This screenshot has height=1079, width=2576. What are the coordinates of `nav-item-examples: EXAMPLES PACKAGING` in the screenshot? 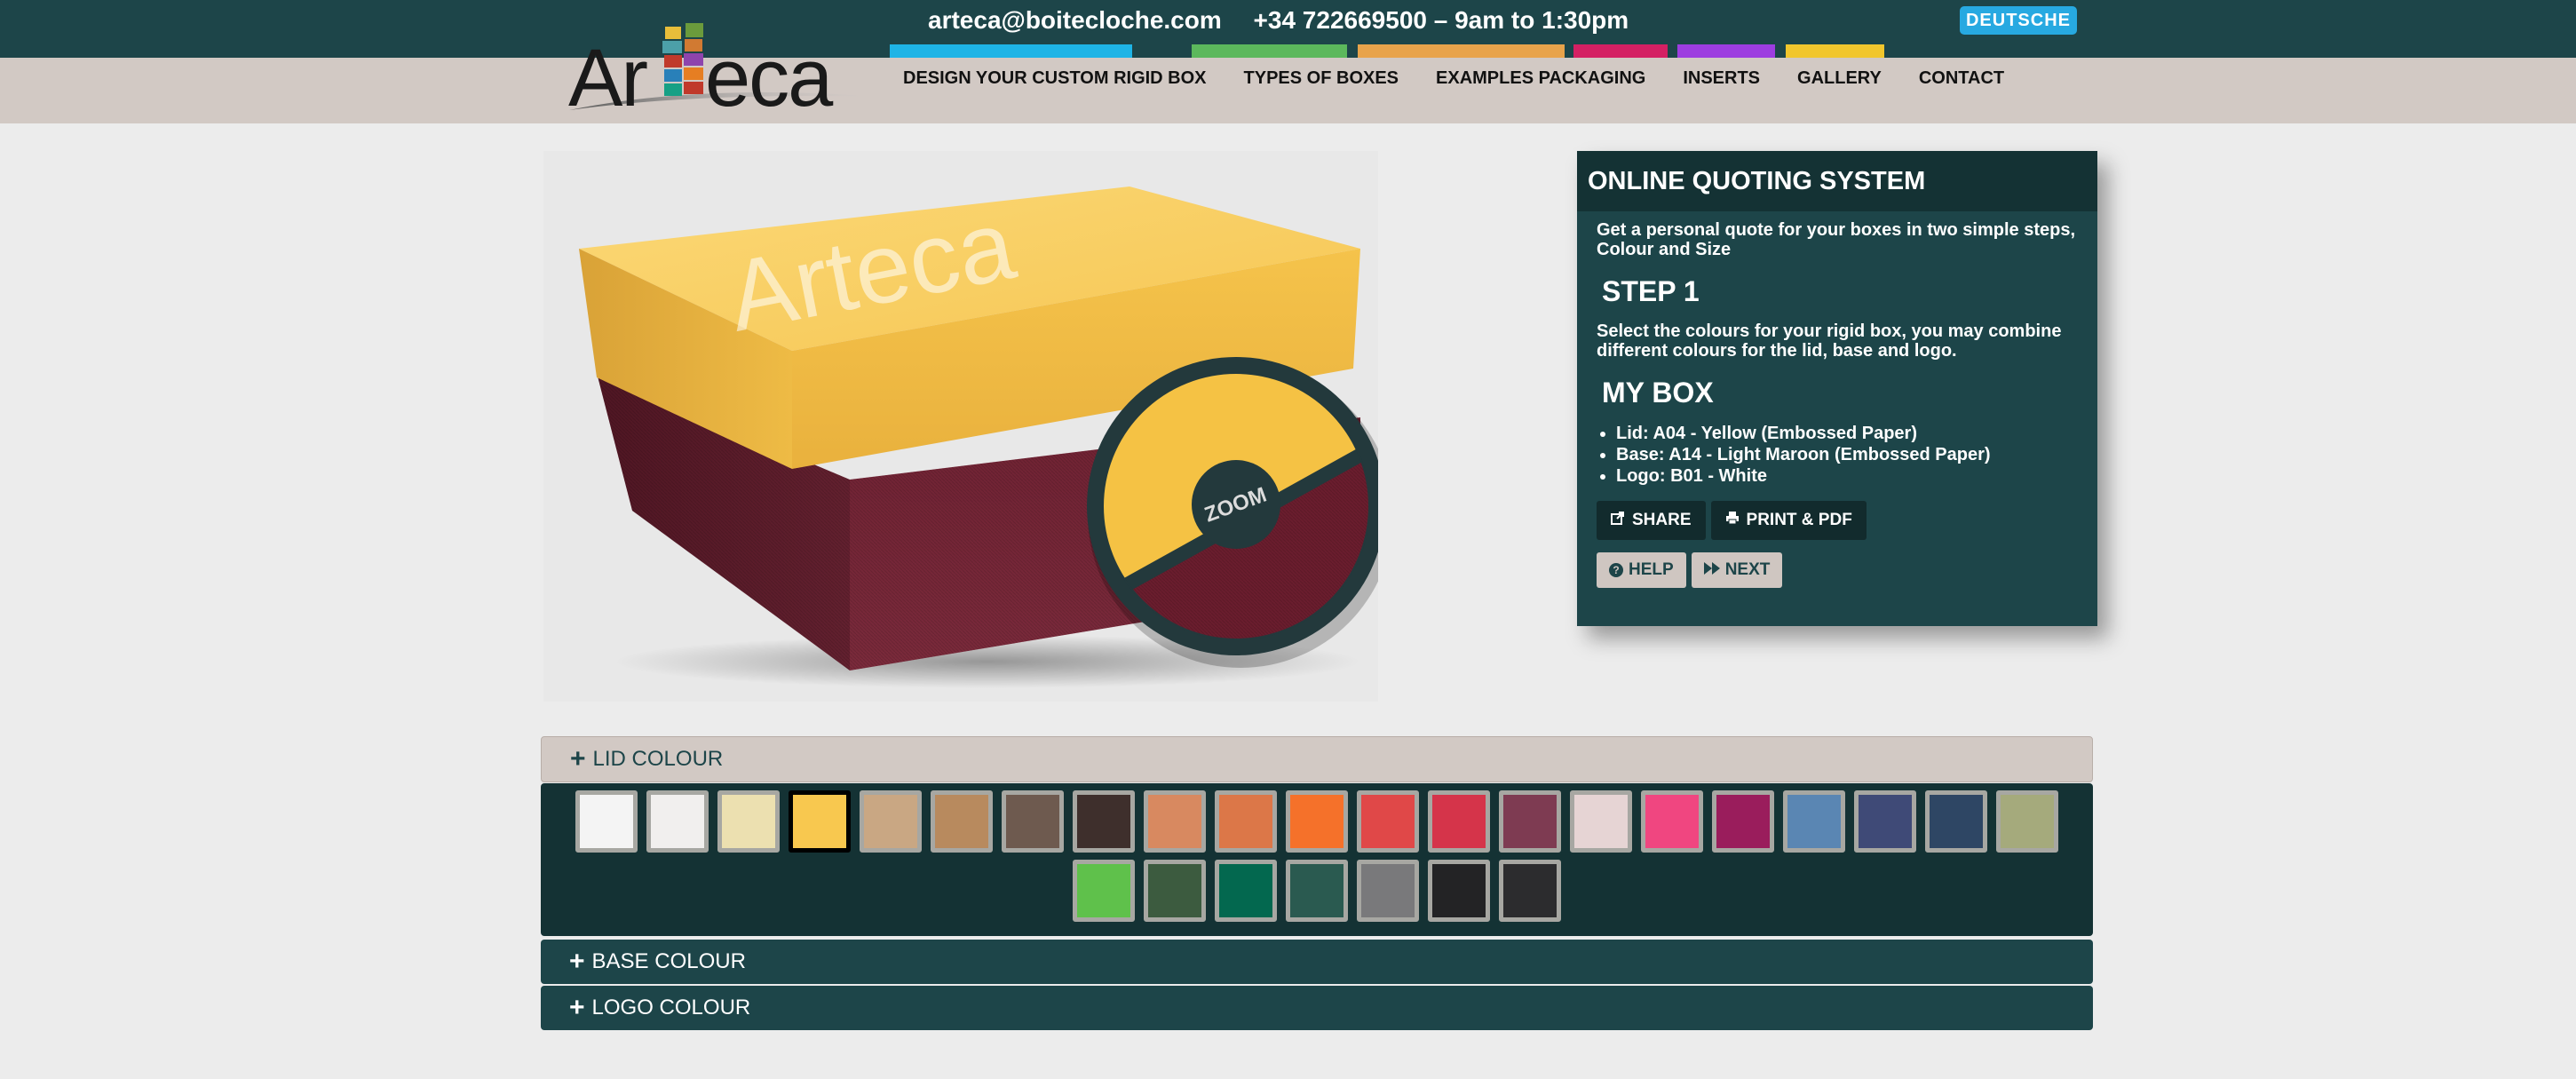 It's located at (1541, 78).